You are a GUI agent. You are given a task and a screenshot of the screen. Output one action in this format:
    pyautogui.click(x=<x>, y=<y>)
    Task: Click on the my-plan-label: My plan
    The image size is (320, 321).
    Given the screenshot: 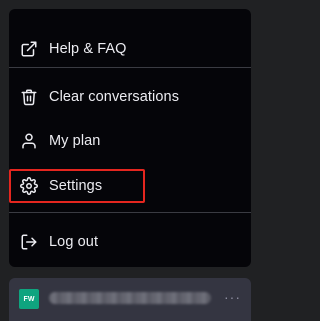 What is the action you would take?
    pyautogui.click(x=75, y=141)
    